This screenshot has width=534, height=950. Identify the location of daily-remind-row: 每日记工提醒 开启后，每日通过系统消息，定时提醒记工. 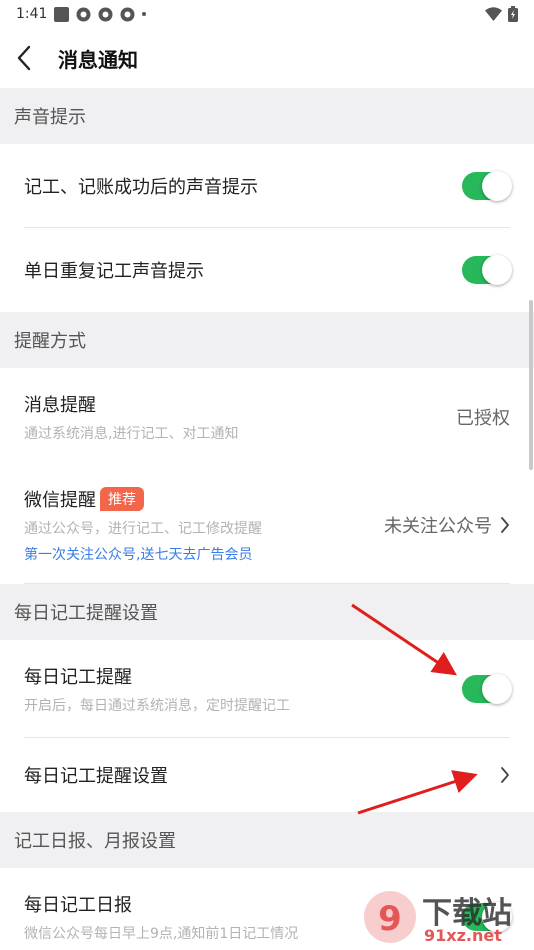
(267, 689).